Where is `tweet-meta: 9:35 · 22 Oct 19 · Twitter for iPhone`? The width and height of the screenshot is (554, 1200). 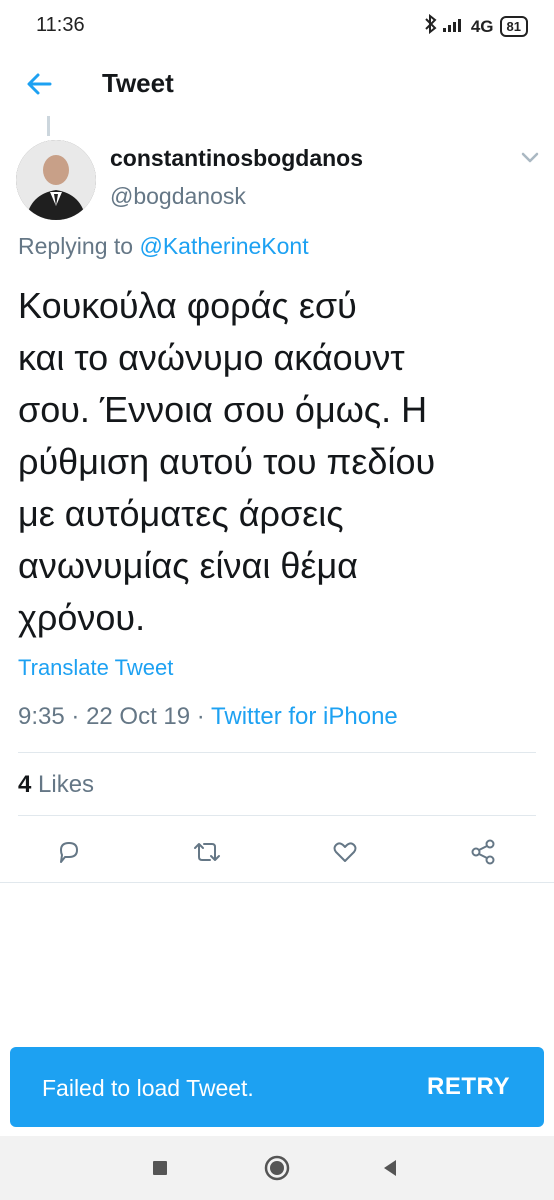 tweet-meta: 9:35 · 22 Oct 19 · Twitter for iPhone is located at coordinates (208, 717).